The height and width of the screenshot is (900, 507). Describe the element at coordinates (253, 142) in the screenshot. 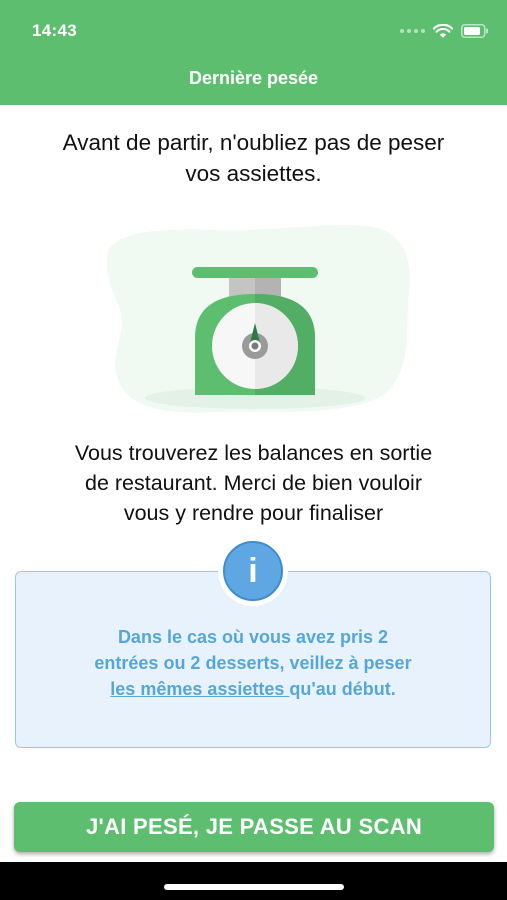

I see `intro-line: Avant de partir, n'oubliez pas de peser` at that location.